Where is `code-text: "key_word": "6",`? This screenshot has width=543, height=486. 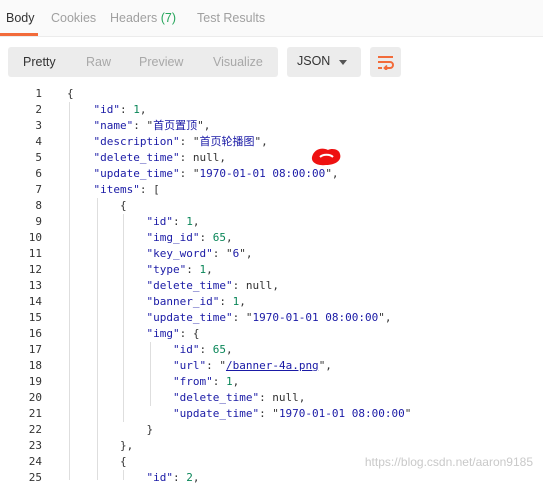 code-text: "key_word": "6", is located at coordinates (199, 253).